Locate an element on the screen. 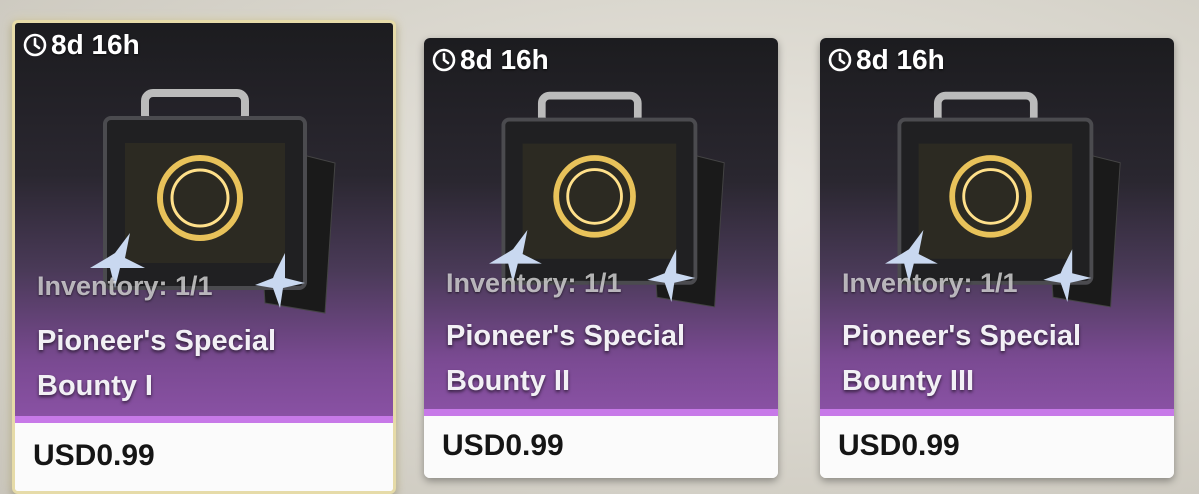 The height and width of the screenshot is (494, 1199). item-name-line2: Bounty I is located at coordinates (95, 386).